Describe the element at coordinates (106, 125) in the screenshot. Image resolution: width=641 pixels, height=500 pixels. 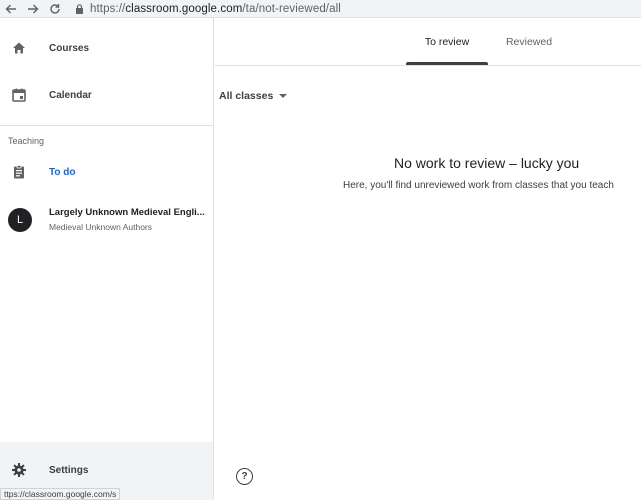
I see `sidebar-divider` at that location.